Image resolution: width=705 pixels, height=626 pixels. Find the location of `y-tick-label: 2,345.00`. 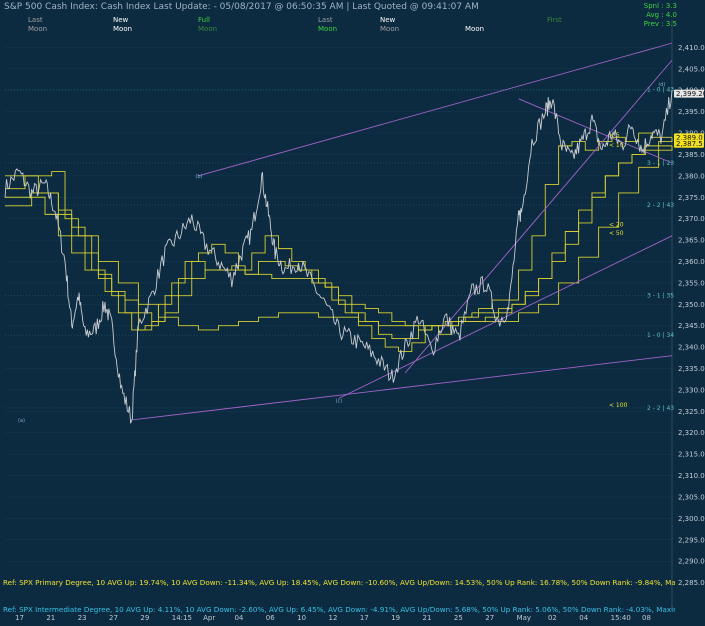

y-tick-label: 2,345.00 is located at coordinates (691, 326).